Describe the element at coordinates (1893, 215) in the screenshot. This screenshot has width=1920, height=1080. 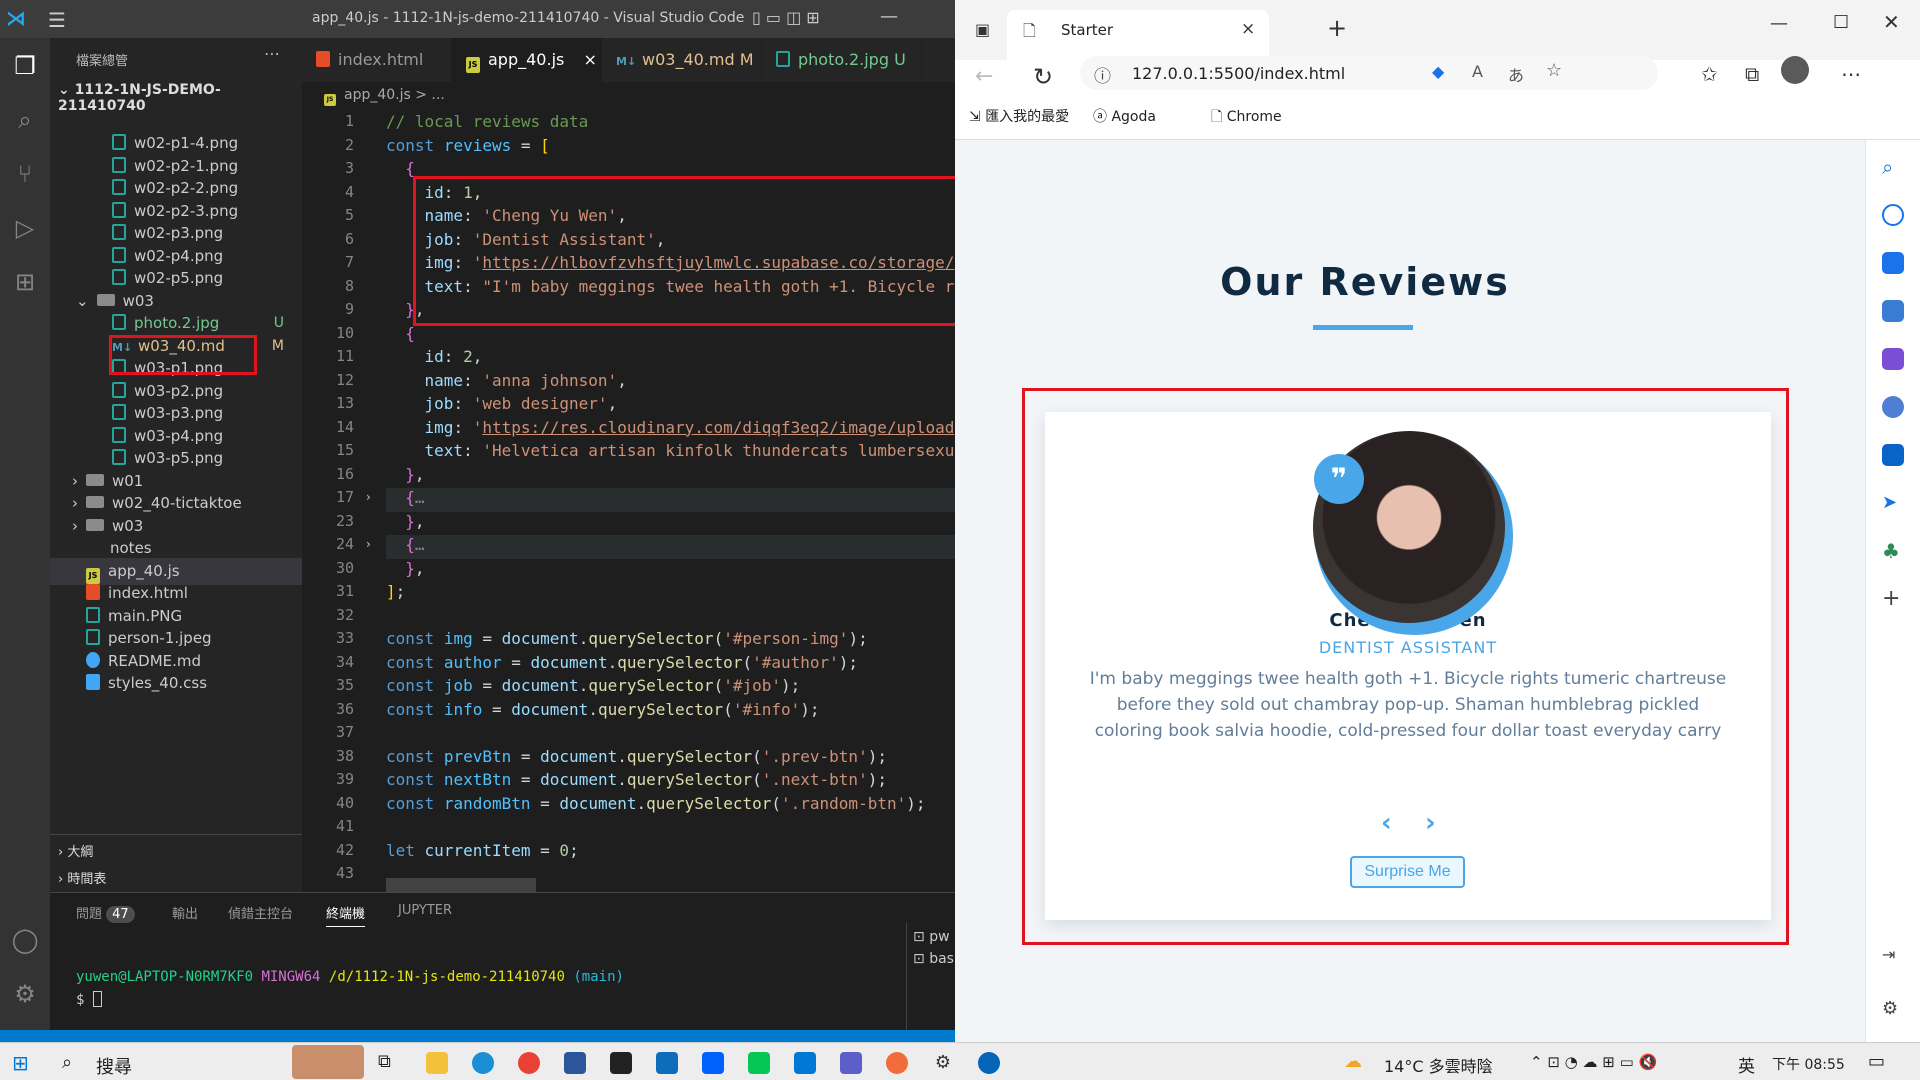
I see `bing-chat-icon` at that location.